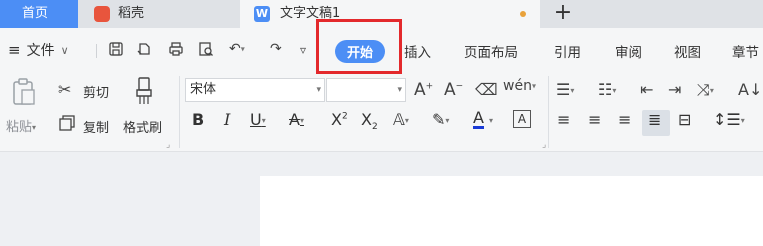  I want to click on font-dialog-launcher: ⌟, so click(544, 145).